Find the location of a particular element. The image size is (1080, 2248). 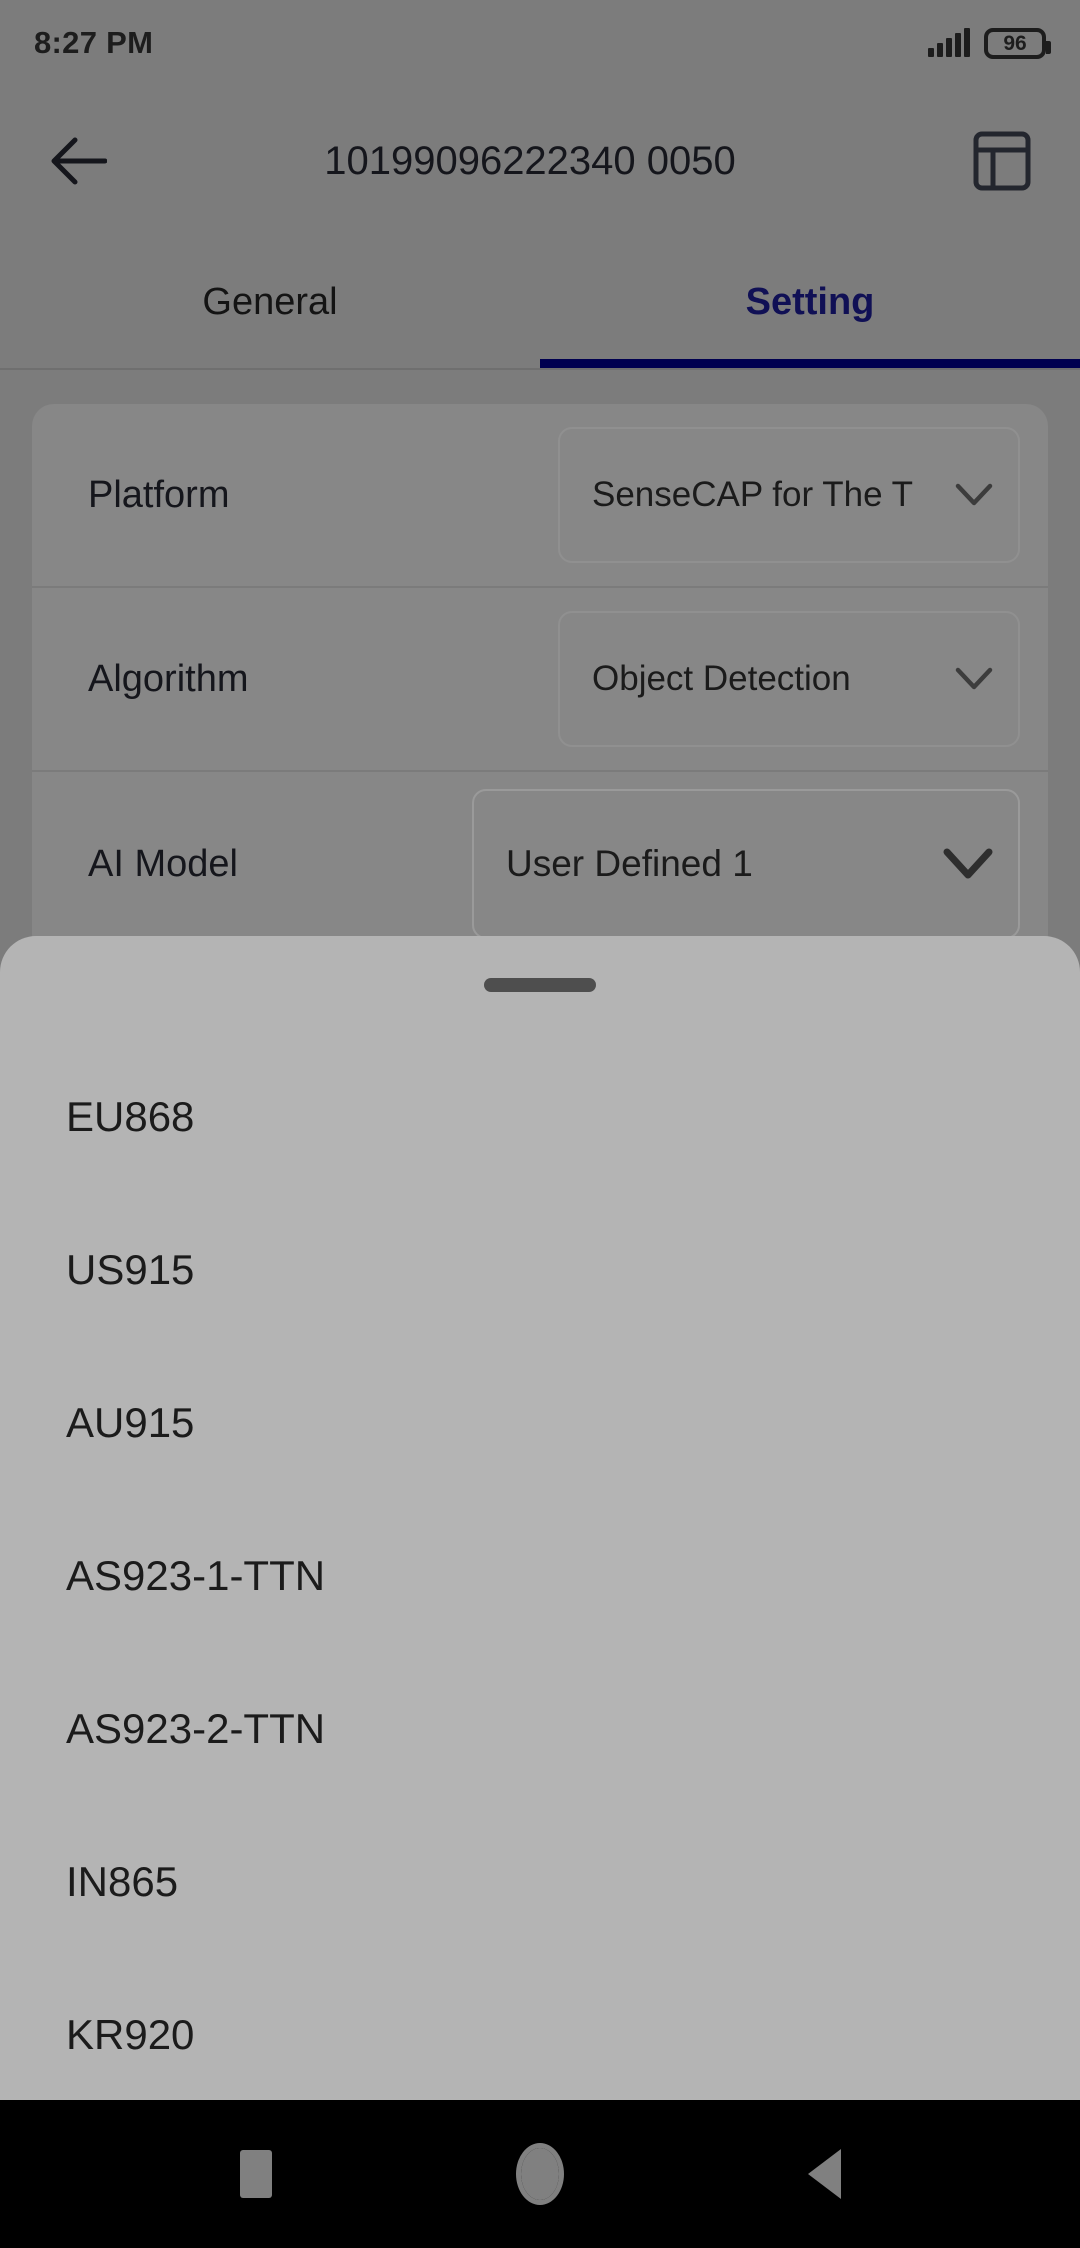

option-label: EU868 is located at coordinates (130, 1116).